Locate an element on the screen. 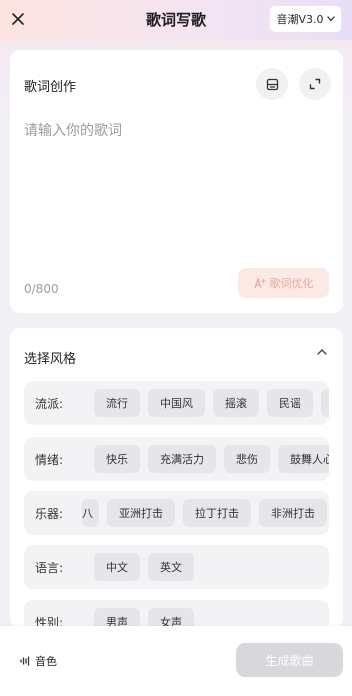 This screenshot has height=696, width=352. chip-list: 八 亚洲打击 拉丁打击 非洲打击 is located at coordinates (204, 513).